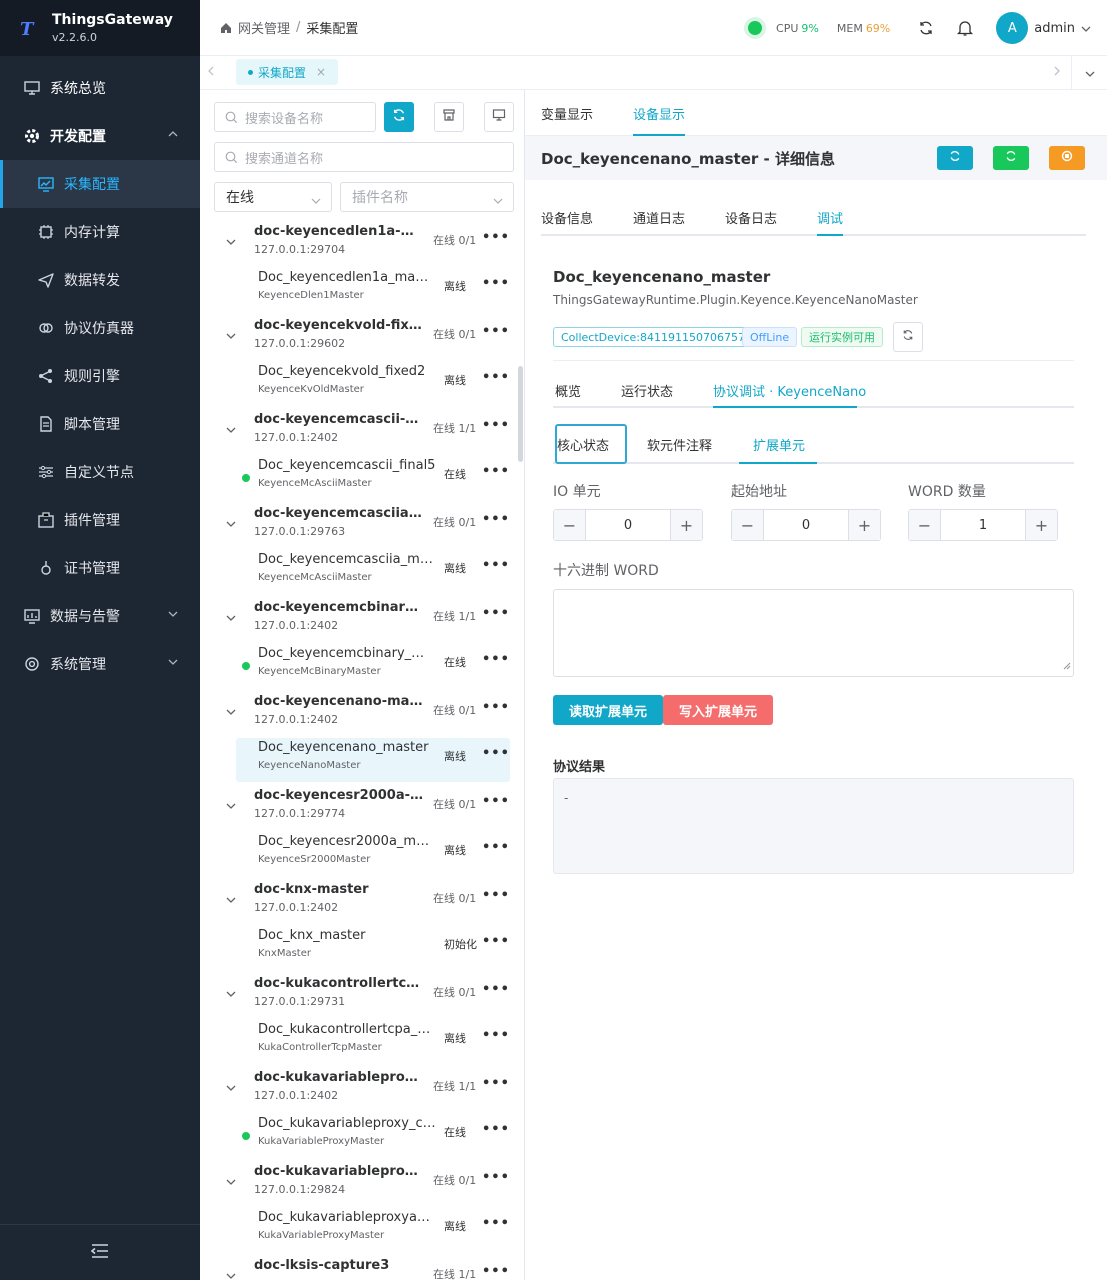 This screenshot has height=1280, width=1107. I want to click on tab-run-state: 运行状态, so click(647, 390).